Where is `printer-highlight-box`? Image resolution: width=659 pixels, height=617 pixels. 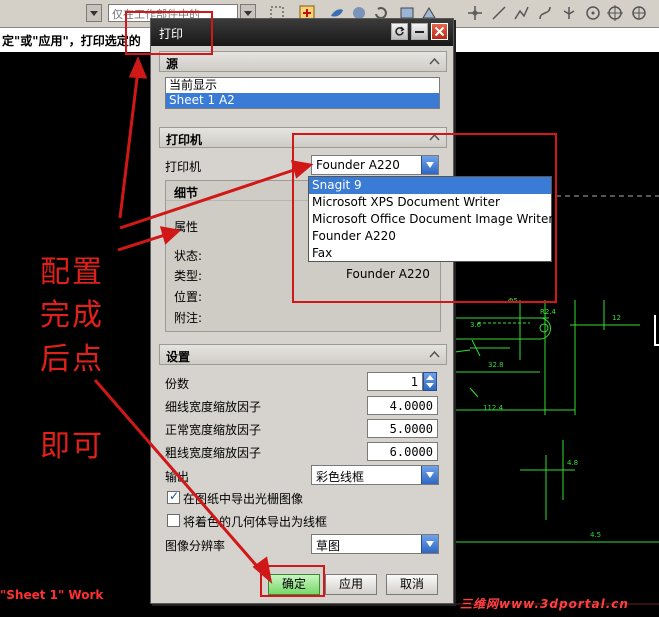
printer-highlight-box is located at coordinates (424, 218).